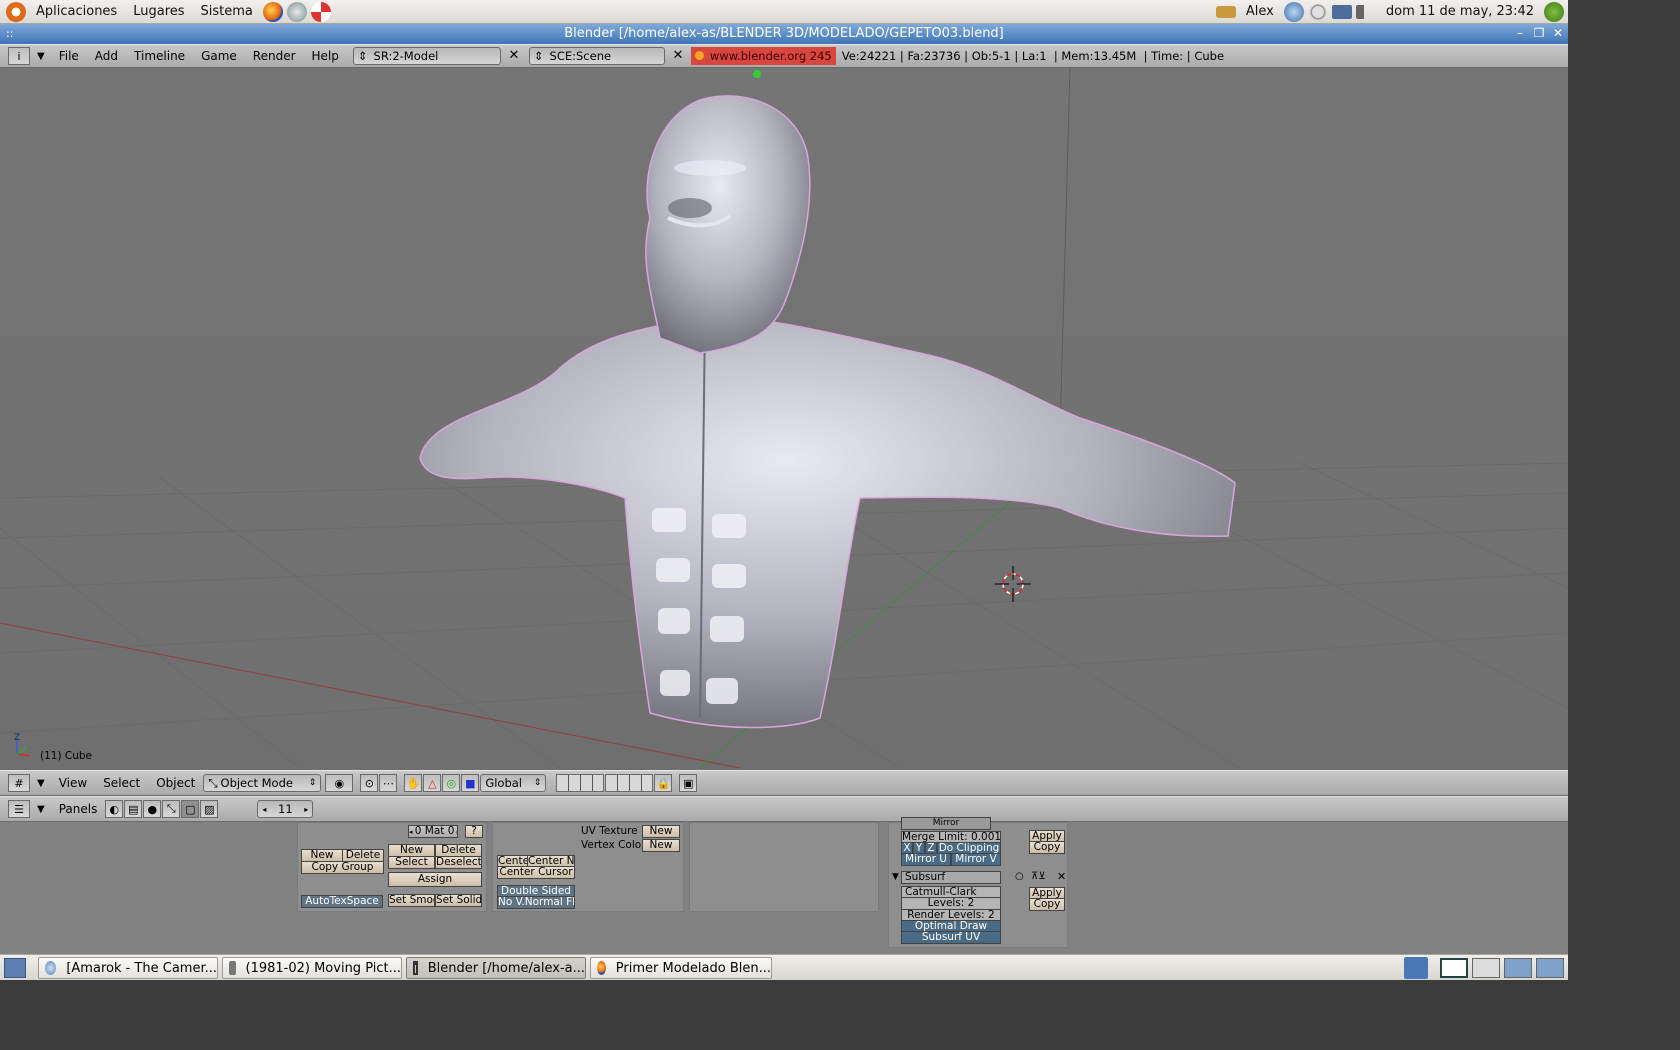 This screenshot has width=1680, height=1050. Describe the element at coordinates (411, 900) in the screenshot. I see `set-smooth-button: Set Smoo` at that location.